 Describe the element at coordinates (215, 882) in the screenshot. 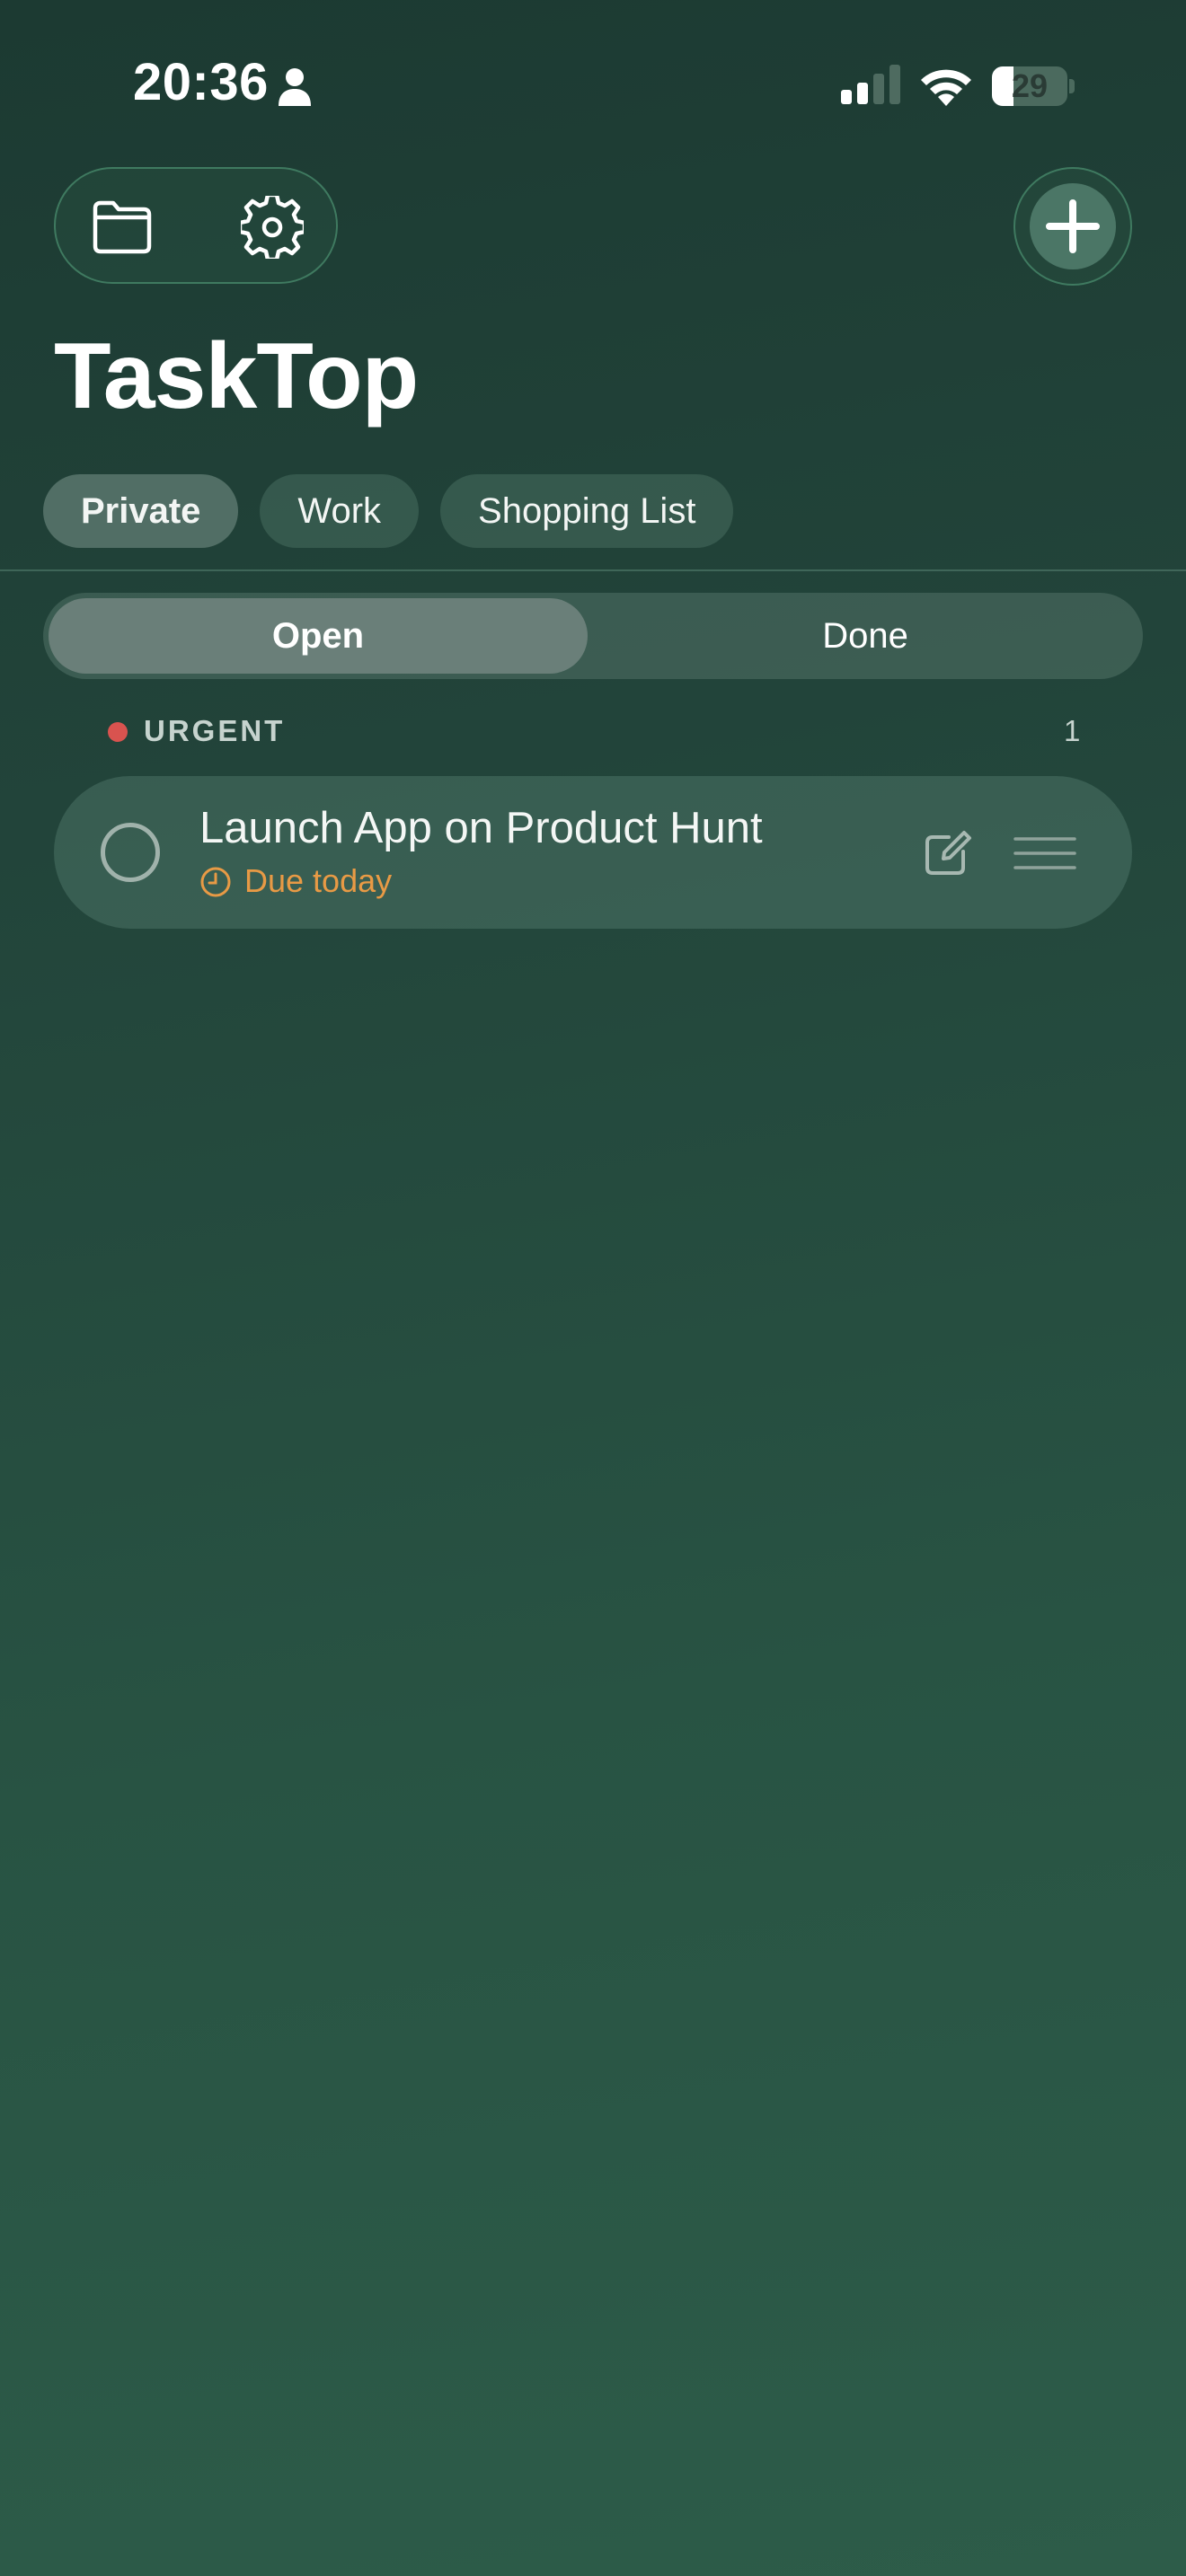

I see `clock-icon` at that location.